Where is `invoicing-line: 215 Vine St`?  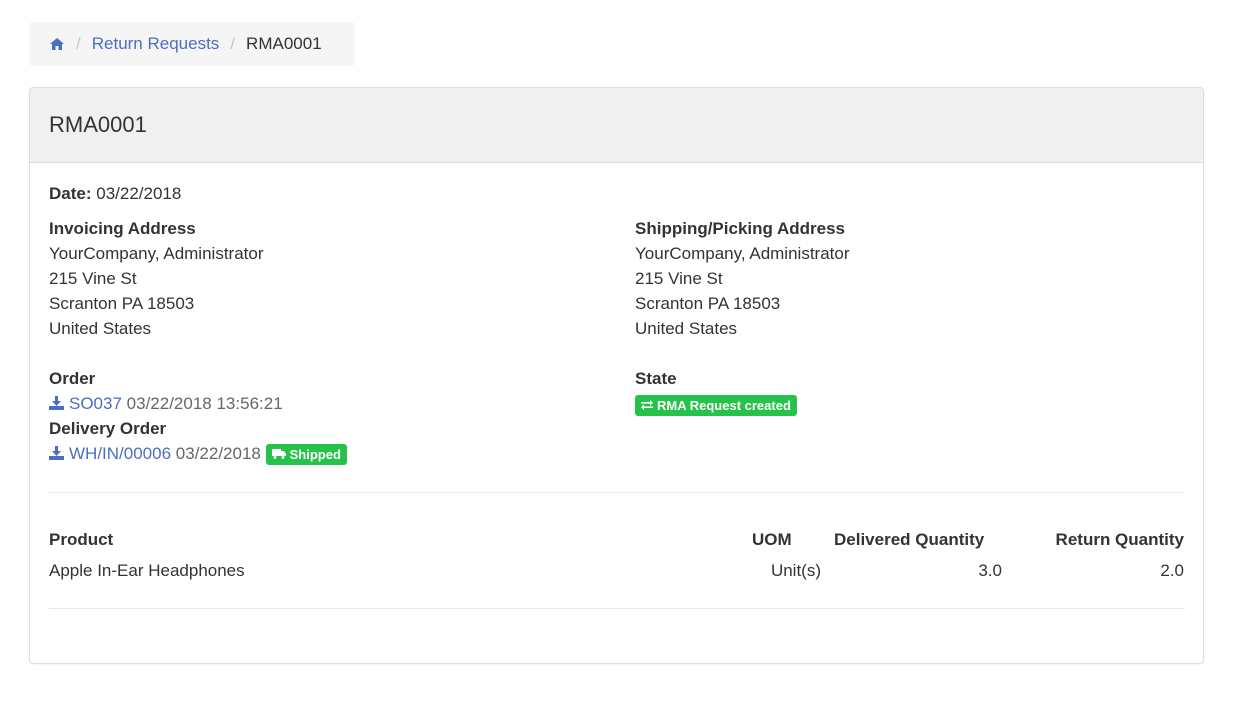 invoicing-line: 215 Vine St is located at coordinates (93, 278).